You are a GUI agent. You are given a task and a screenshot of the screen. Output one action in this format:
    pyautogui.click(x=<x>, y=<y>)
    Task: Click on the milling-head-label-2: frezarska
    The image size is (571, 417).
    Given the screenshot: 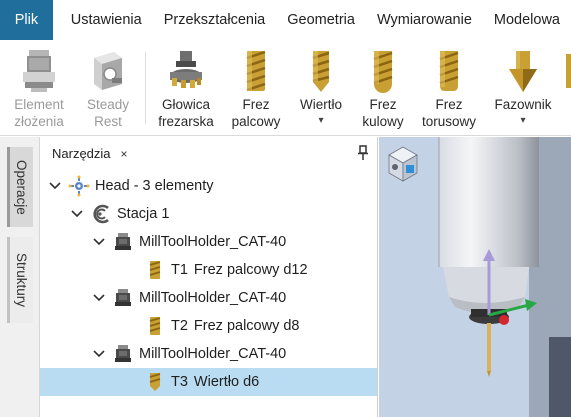 What is the action you would take?
    pyautogui.click(x=186, y=121)
    